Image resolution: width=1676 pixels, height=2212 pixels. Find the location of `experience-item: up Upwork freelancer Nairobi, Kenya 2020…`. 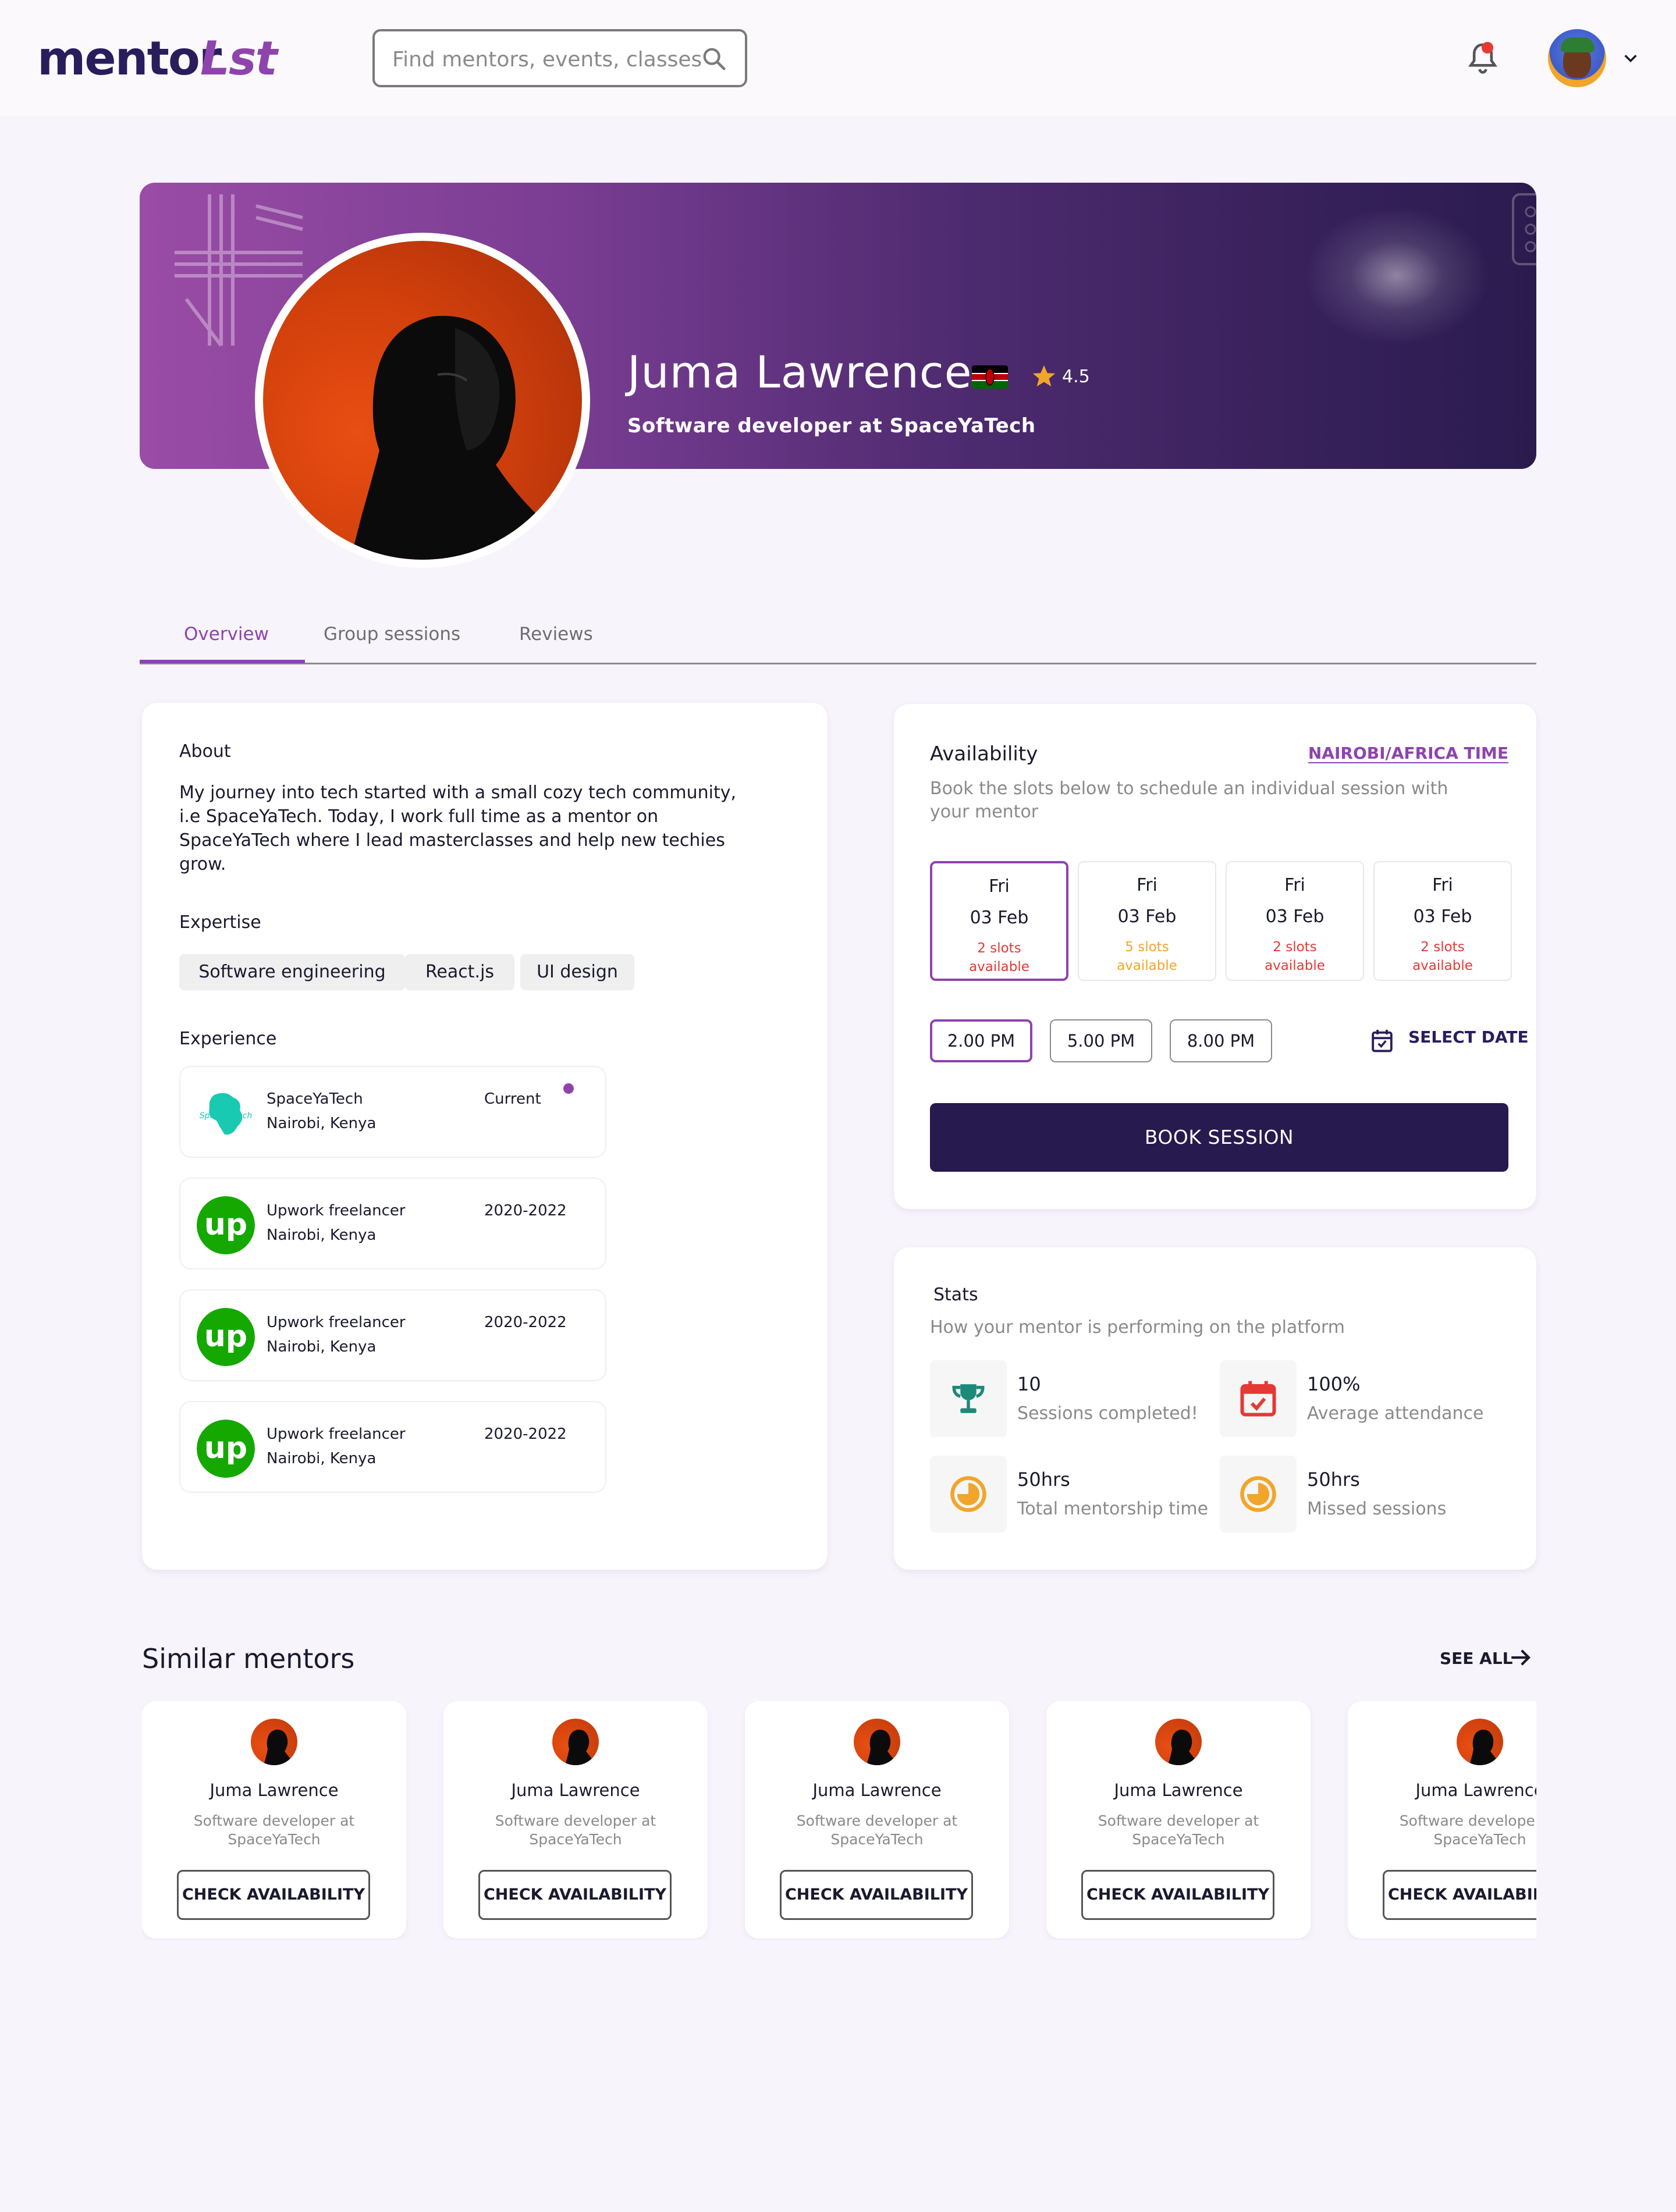

experience-item: up Upwork freelancer Nairobi, Kenya 2020… is located at coordinates (392, 1223).